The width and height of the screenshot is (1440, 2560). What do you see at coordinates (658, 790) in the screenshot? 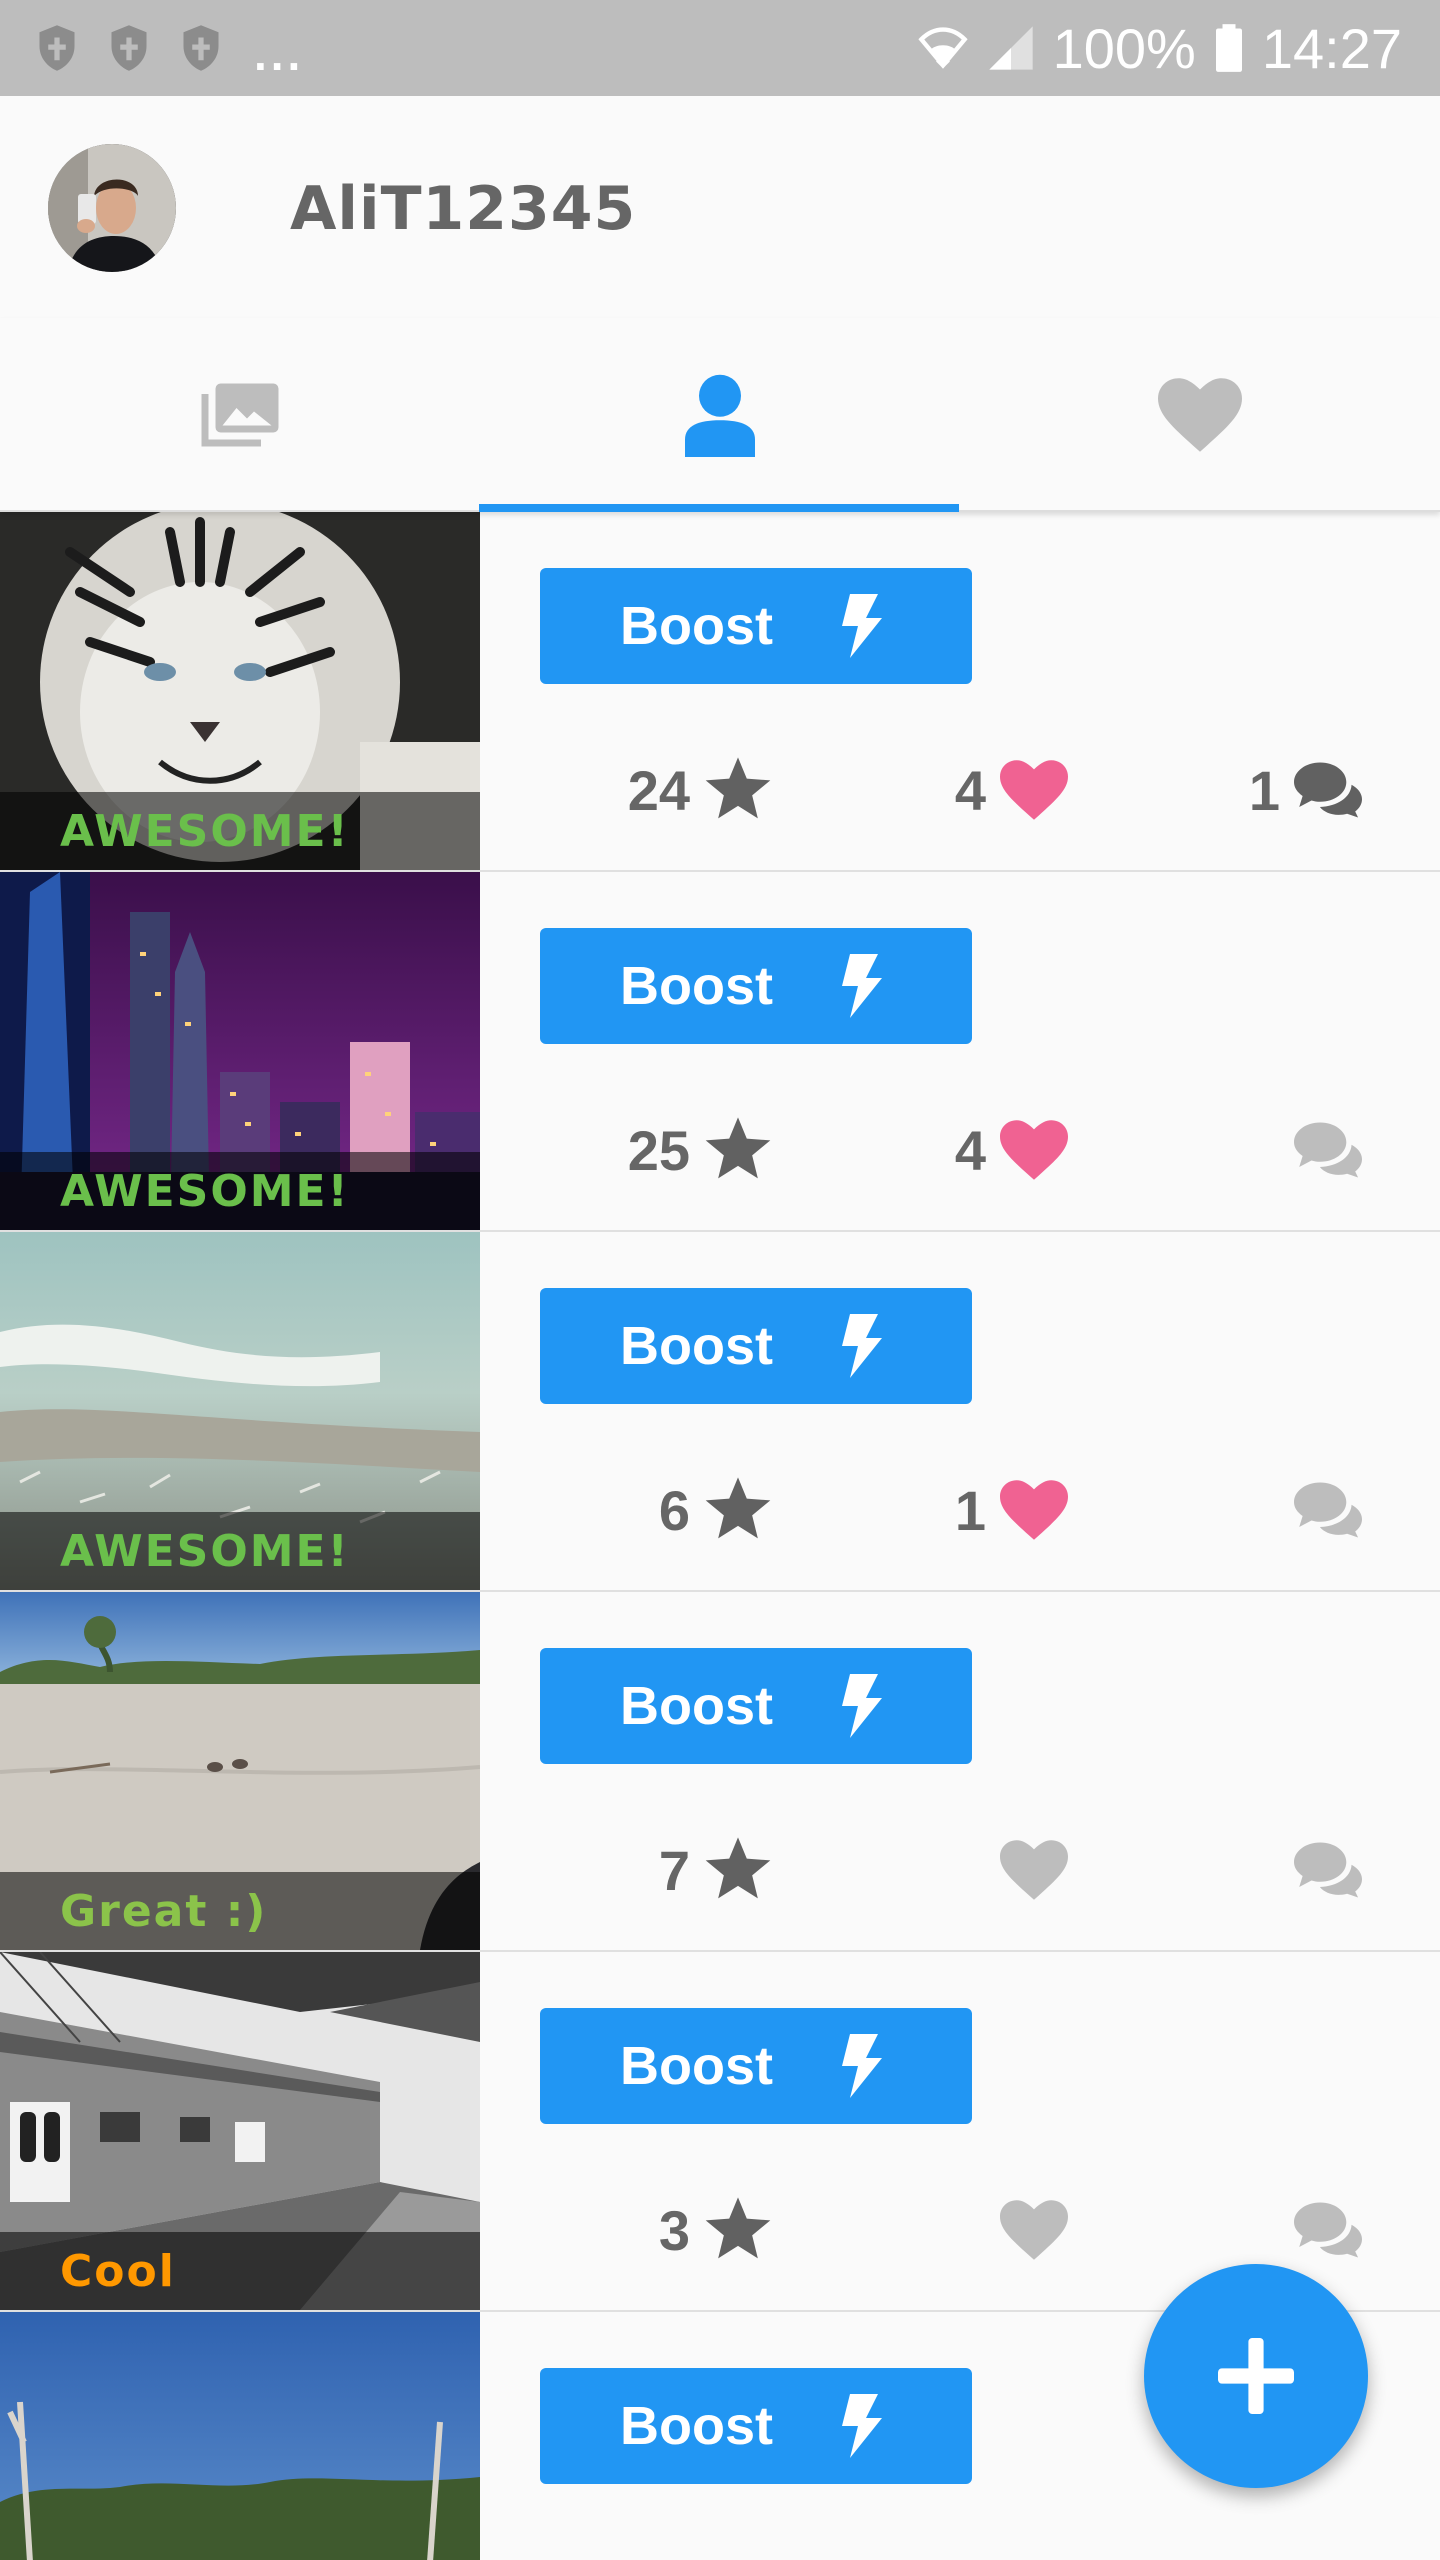
I see `star-count-value: 24` at bounding box center [658, 790].